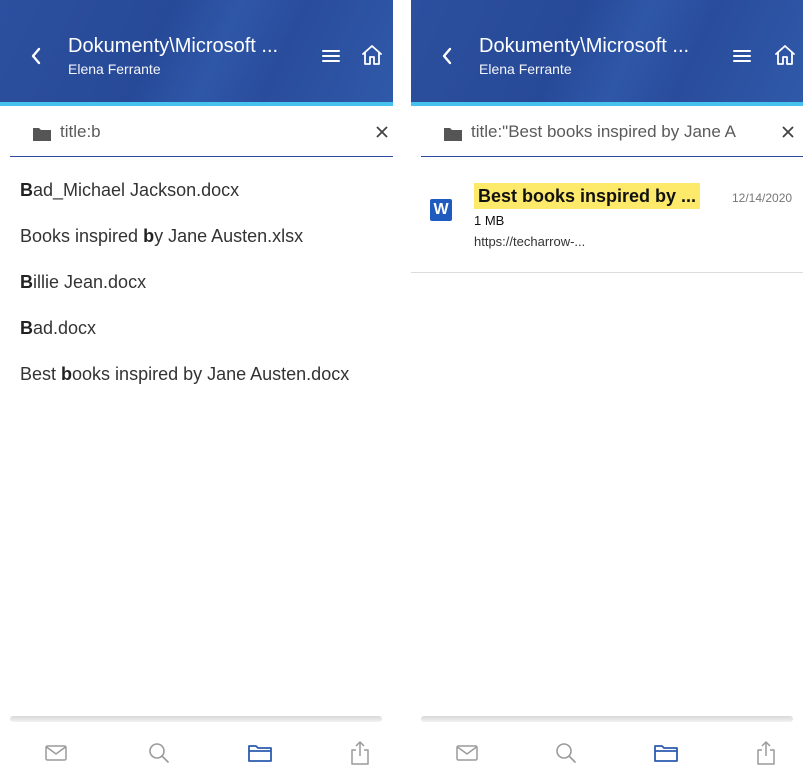 The width and height of the screenshot is (803, 769). I want to click on suggestion-item: Bad.docx, so click(58, 328).